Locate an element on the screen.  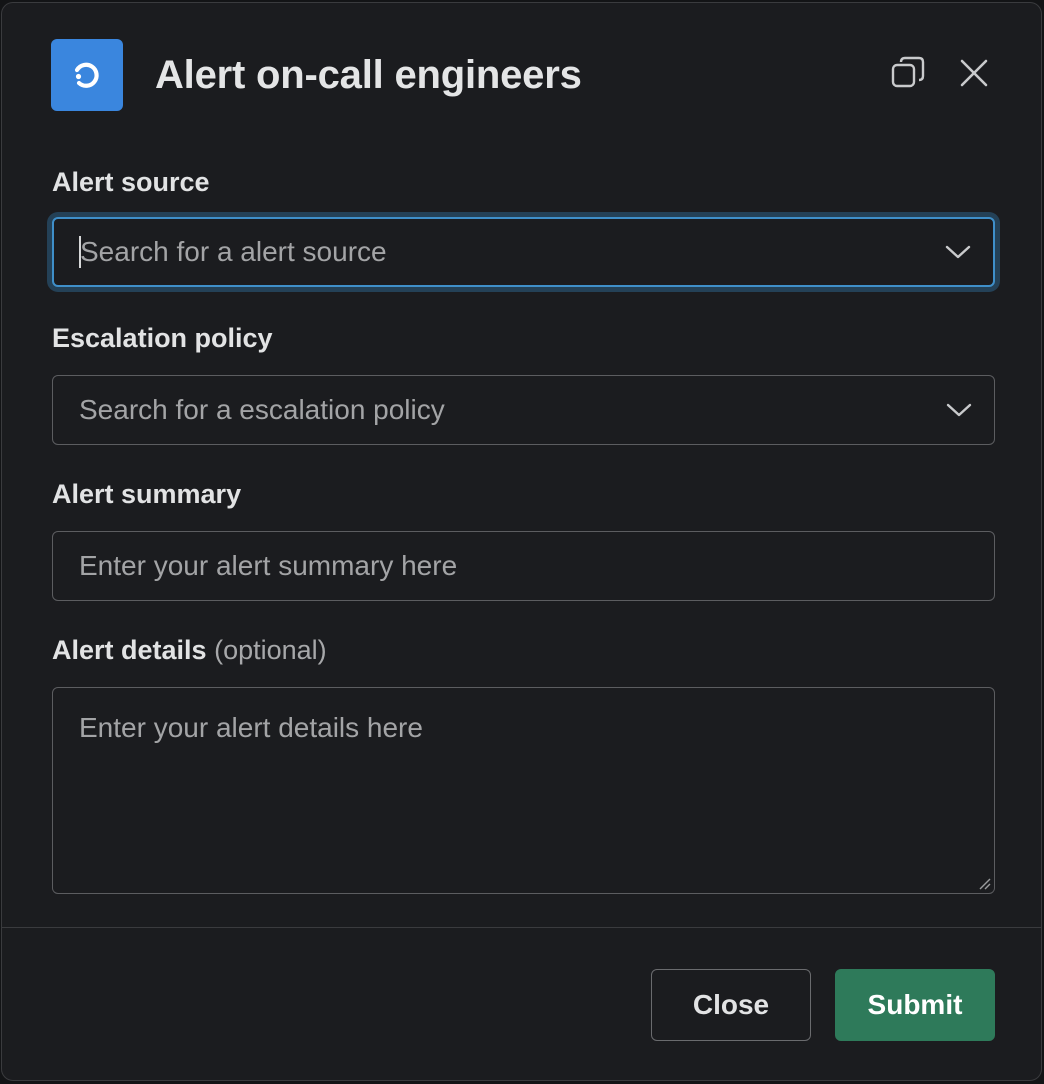
alert-source-label: Alert source is located at coordinates (131, 182).